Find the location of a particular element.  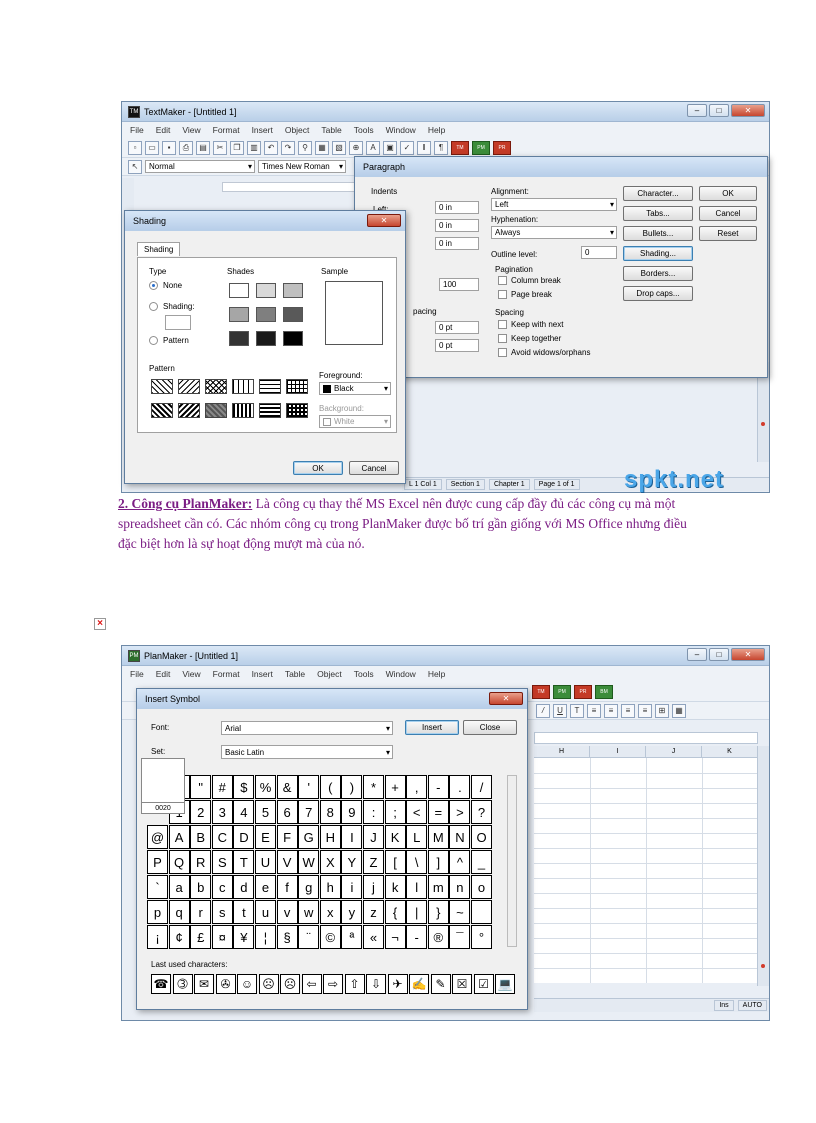

presentations-icon: PR is located at coordinates (502, 147).